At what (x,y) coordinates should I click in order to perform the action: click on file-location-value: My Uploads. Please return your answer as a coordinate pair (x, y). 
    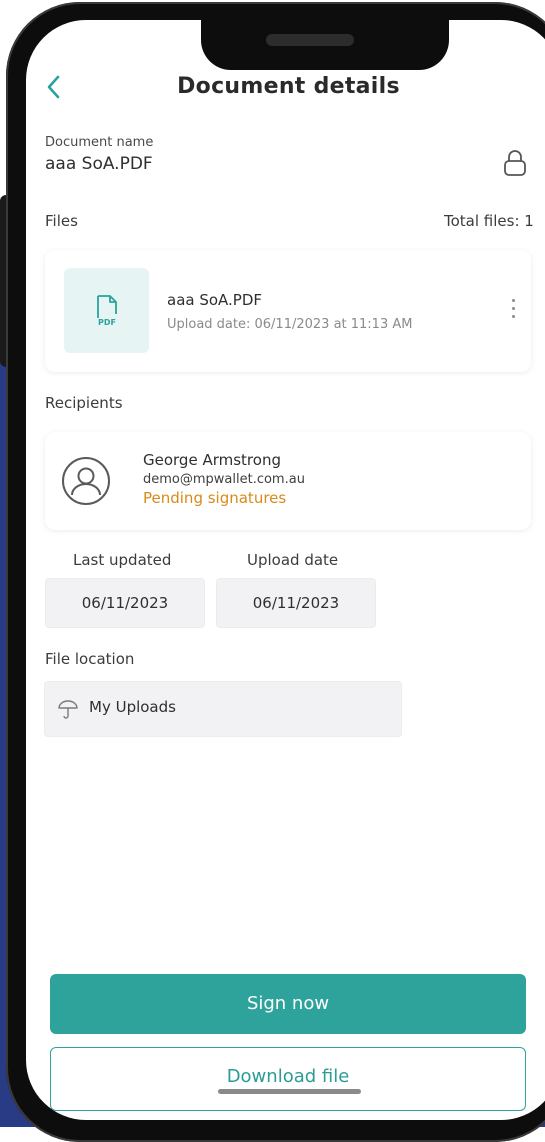
    Looking at the image, I should click on (132, 707).